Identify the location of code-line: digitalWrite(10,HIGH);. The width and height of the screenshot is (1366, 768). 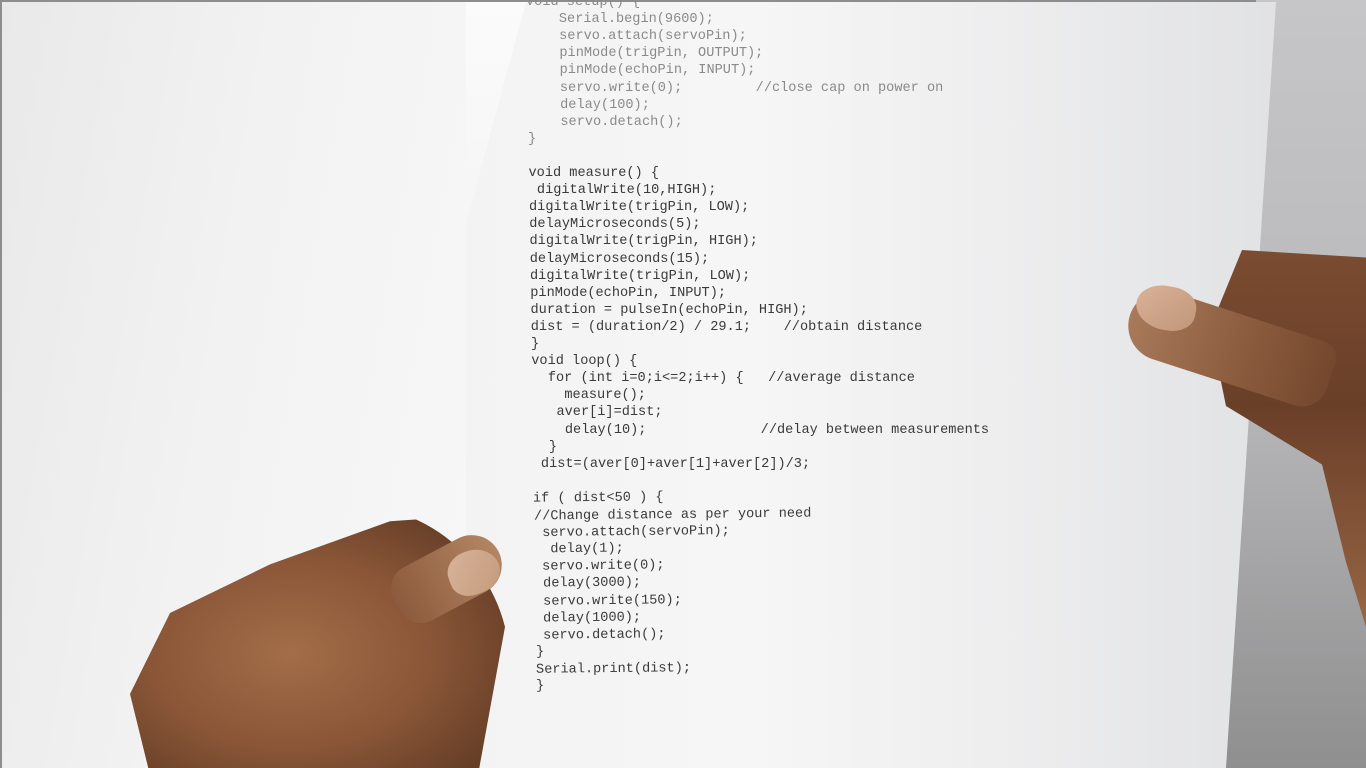
(622, 191).